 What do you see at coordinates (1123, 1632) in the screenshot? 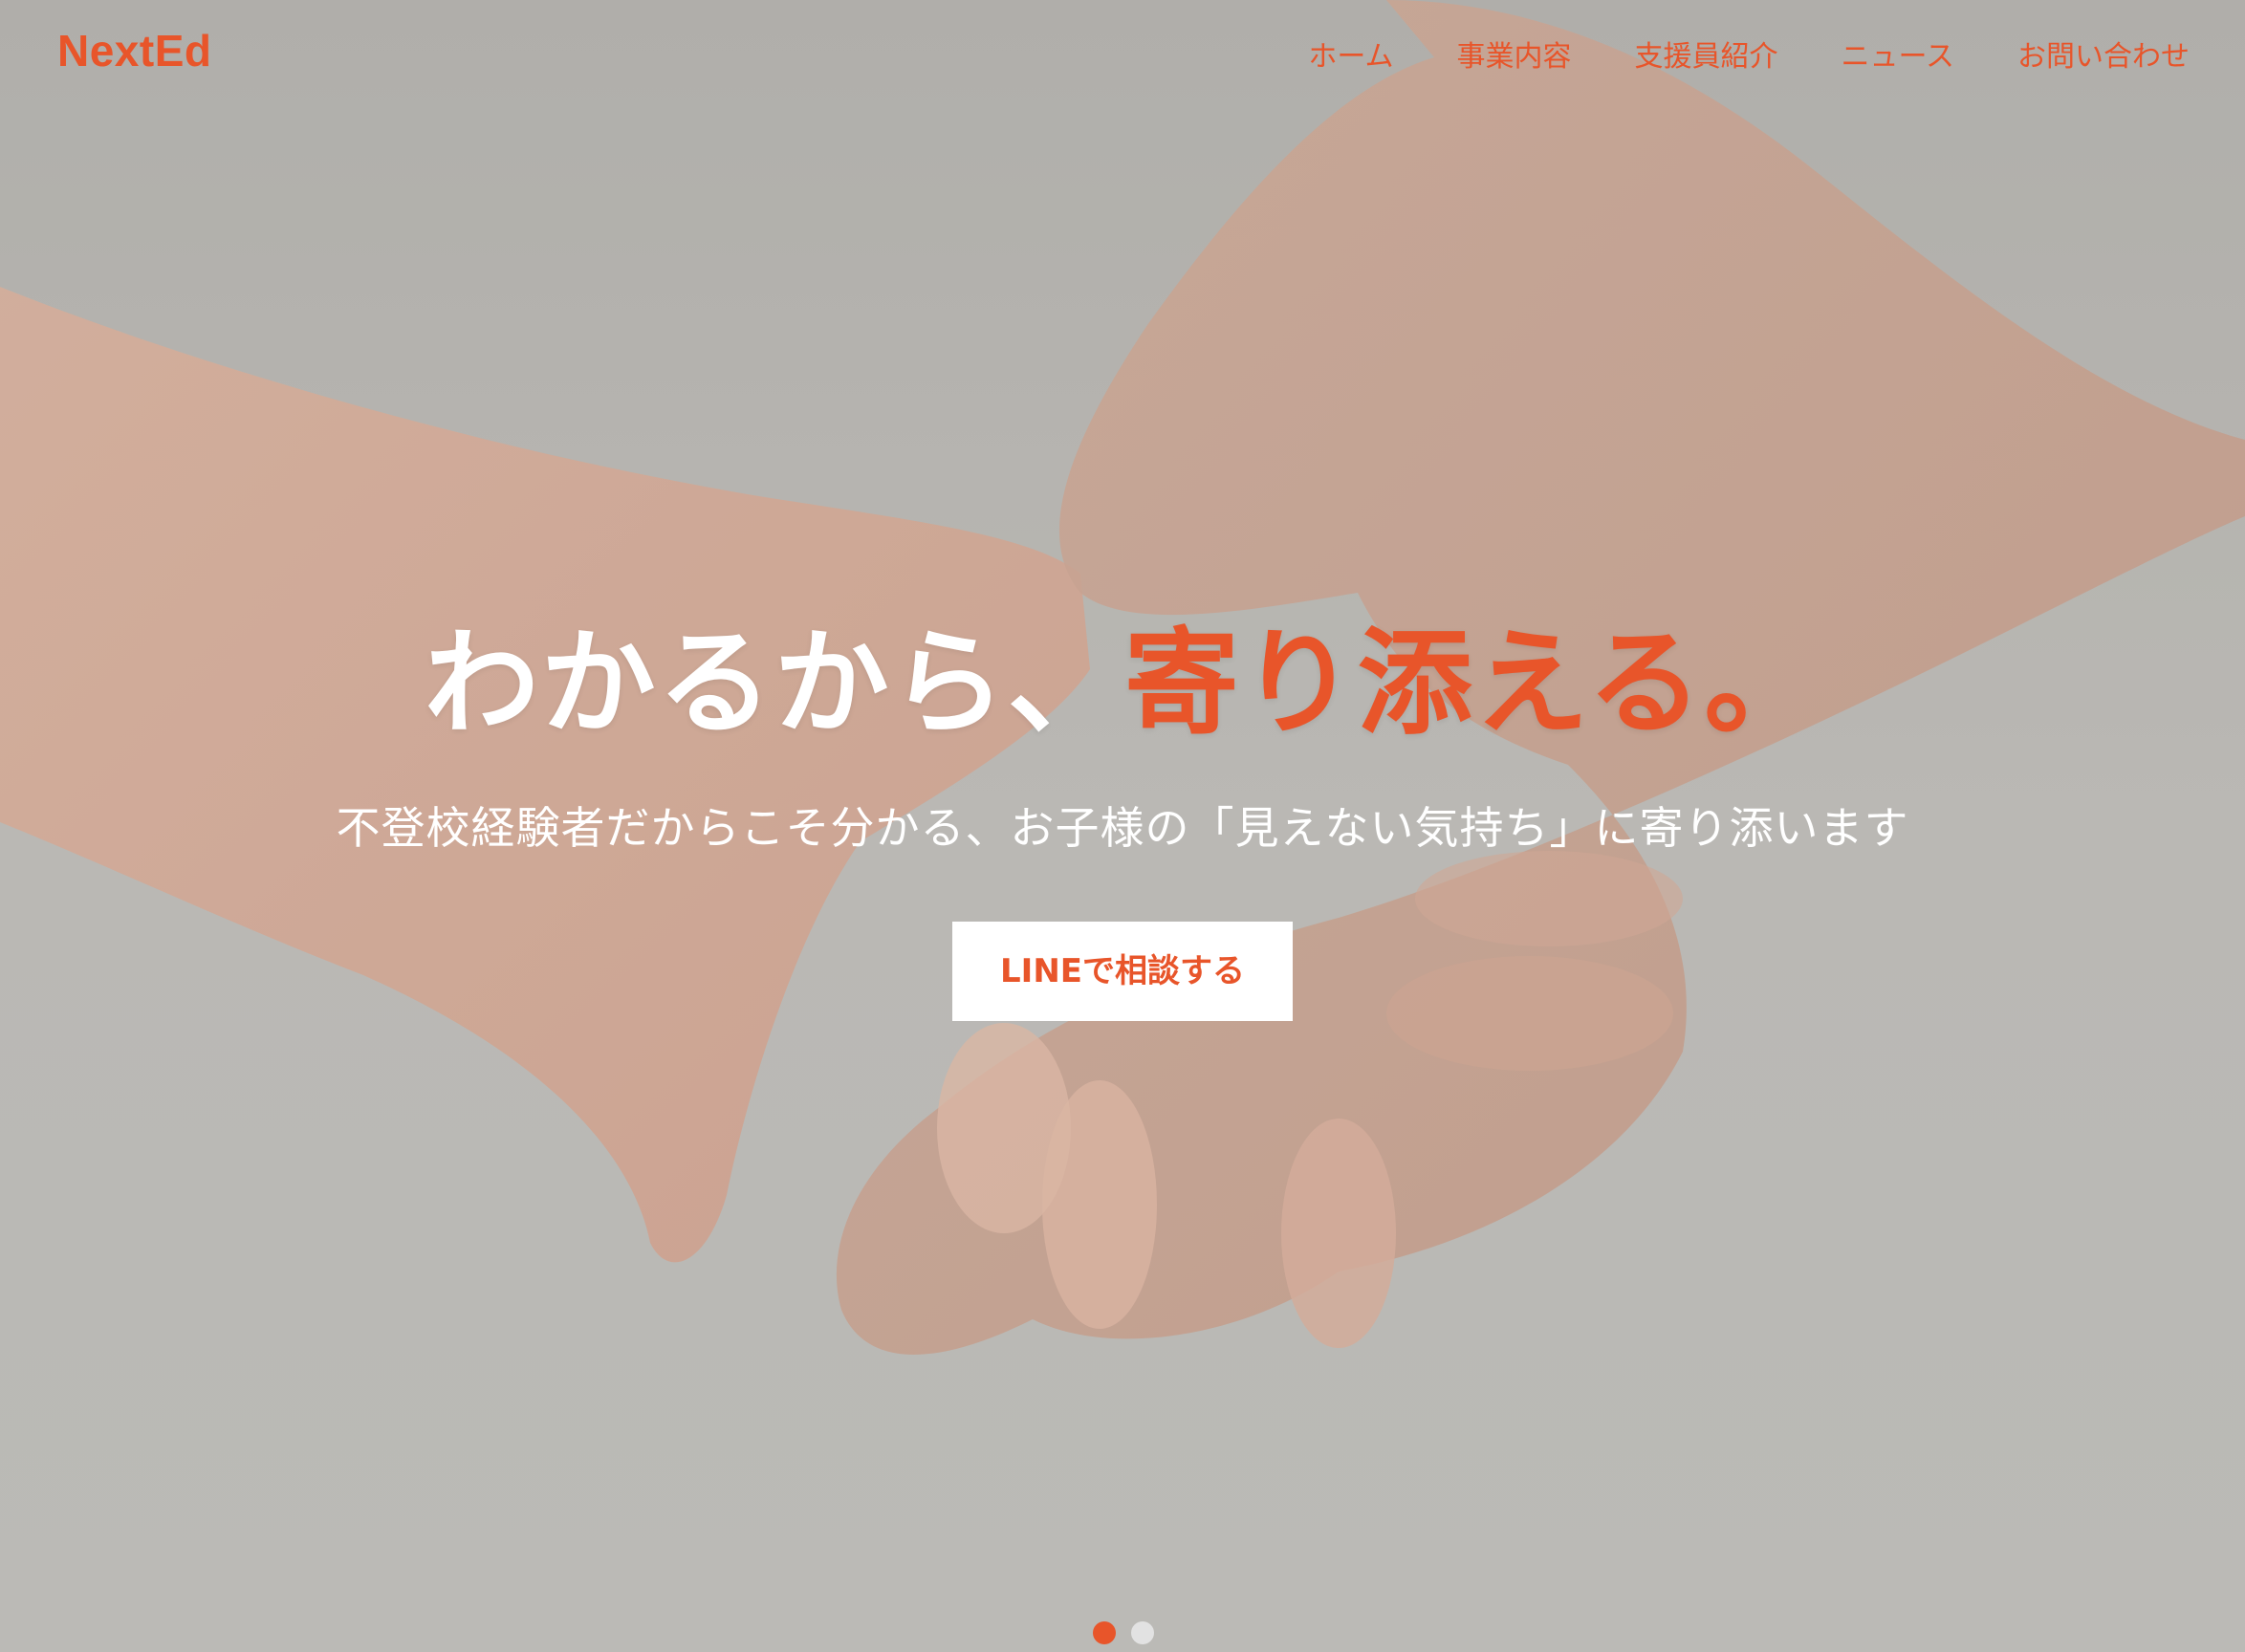
I see `carousel-indicators` at bounding box center [1123, 1632].